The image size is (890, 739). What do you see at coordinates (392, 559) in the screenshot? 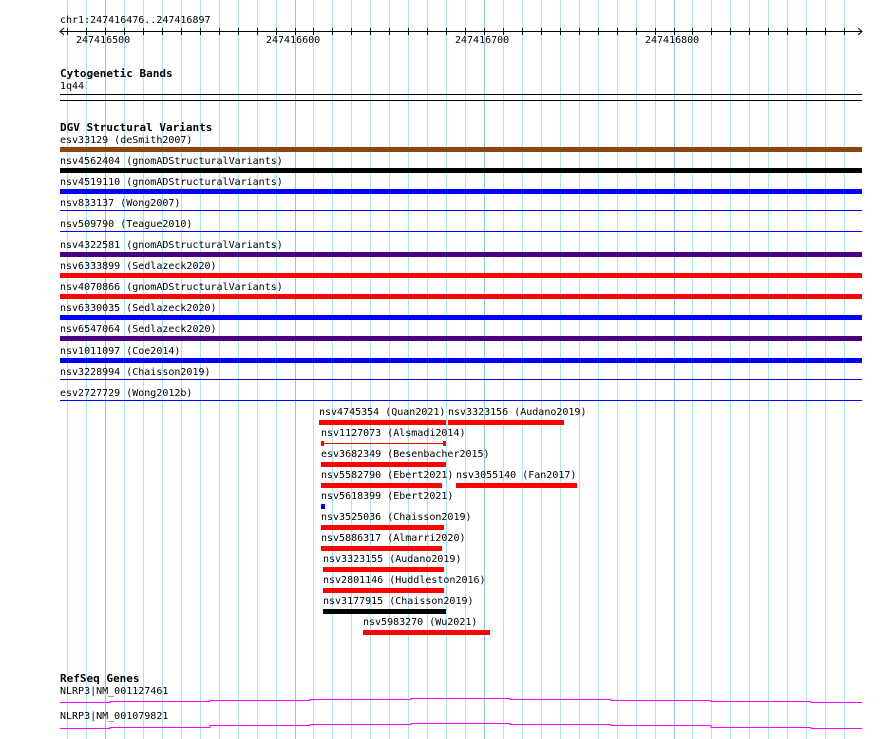
I see `variant-label: nsv3323155 (Audano2019)` at bounding box center [392, 559].